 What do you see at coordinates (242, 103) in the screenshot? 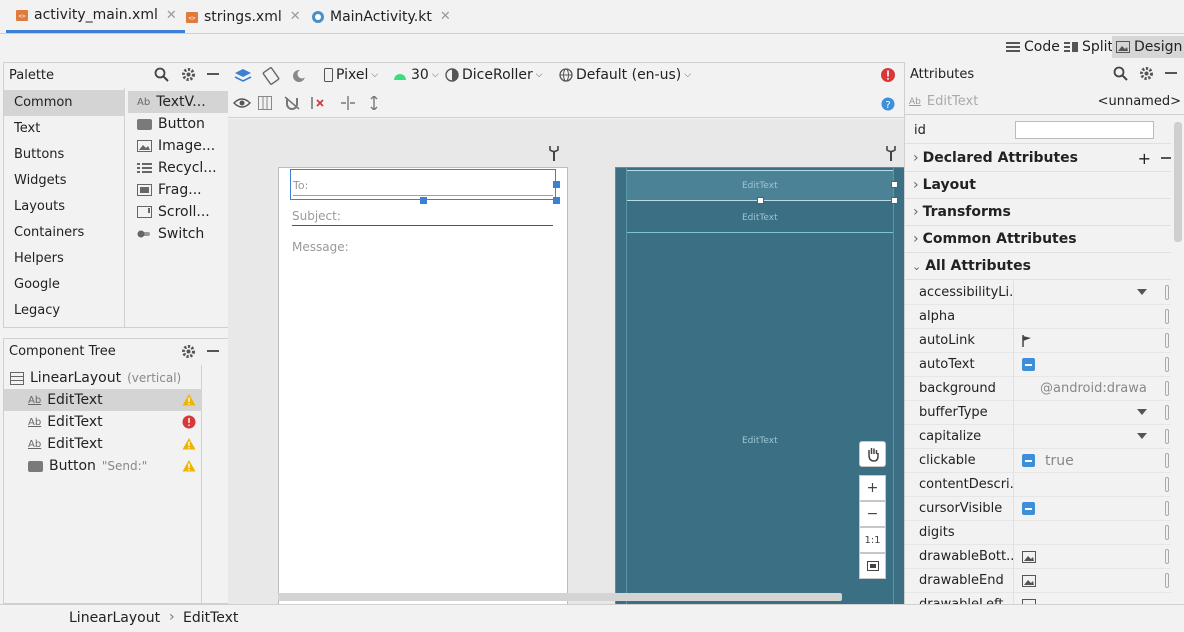
I see `eye-icon` at bounding box center [242, 103].